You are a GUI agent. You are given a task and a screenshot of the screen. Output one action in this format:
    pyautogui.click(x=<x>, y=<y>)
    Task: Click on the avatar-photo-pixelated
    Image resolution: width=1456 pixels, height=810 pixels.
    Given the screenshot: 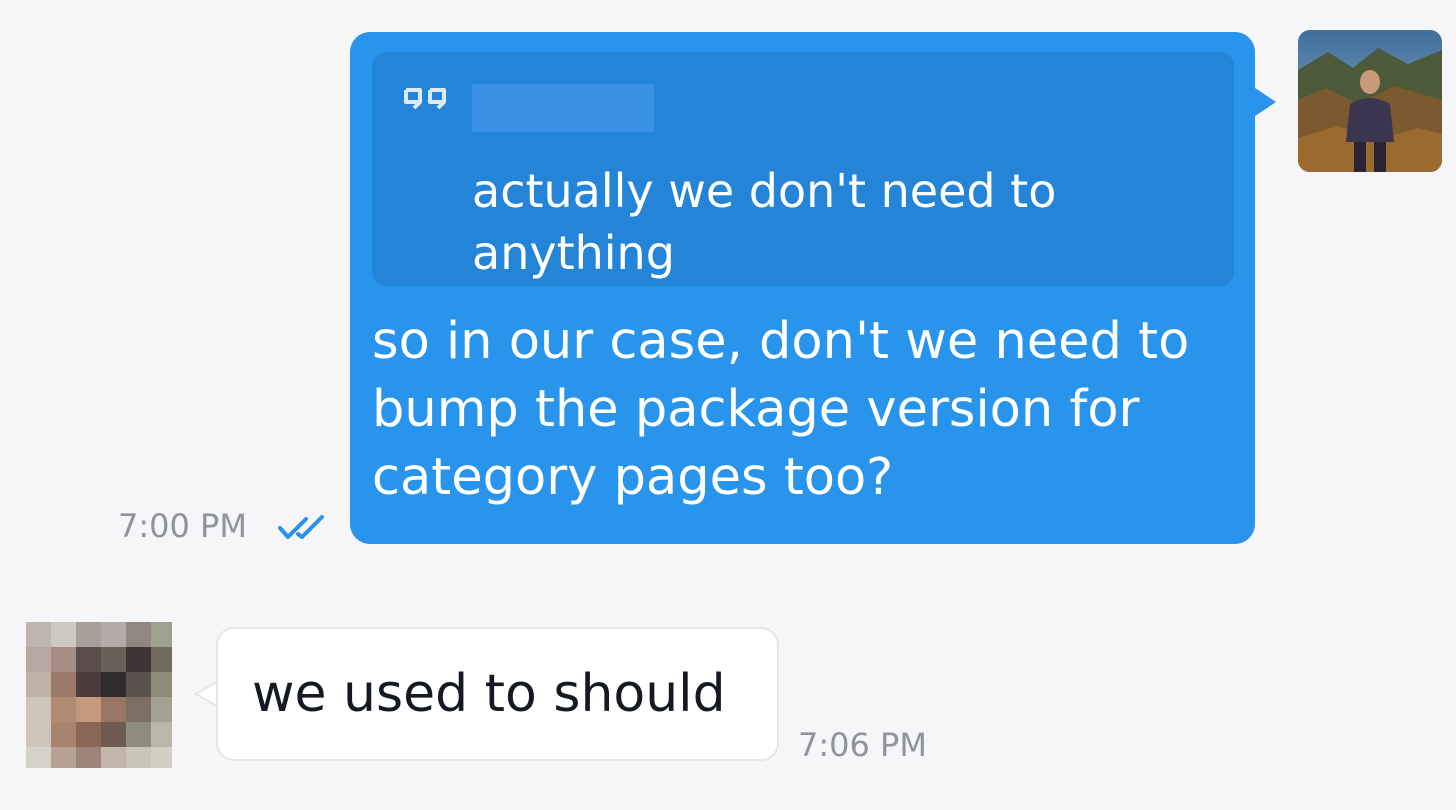 What is the action you would take?
    pyautogui.click(x=99, y=695)
    